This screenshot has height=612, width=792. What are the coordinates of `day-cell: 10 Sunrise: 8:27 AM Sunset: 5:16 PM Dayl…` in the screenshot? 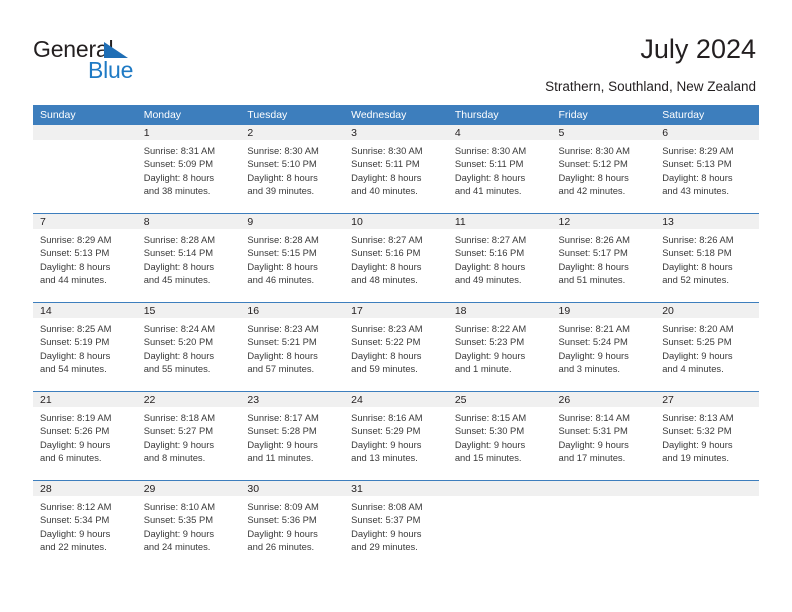 It's located at (396, 258).